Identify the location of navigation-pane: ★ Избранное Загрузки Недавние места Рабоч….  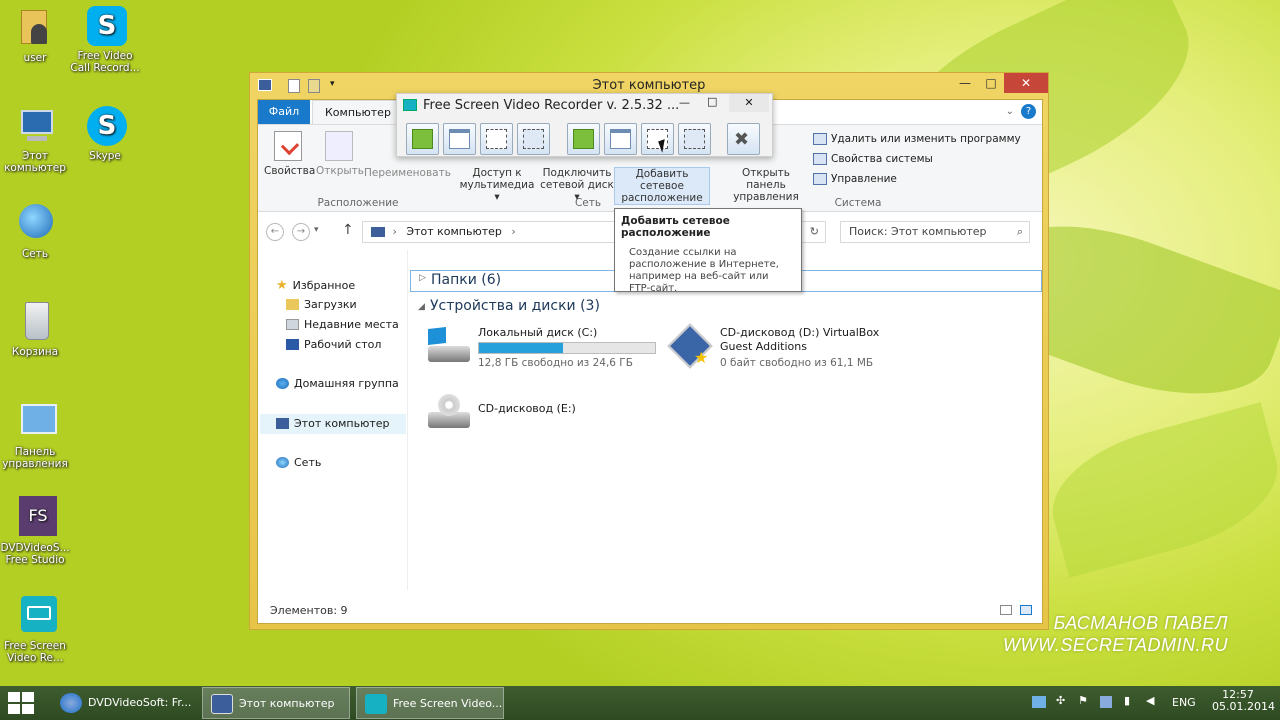
(333, 420).